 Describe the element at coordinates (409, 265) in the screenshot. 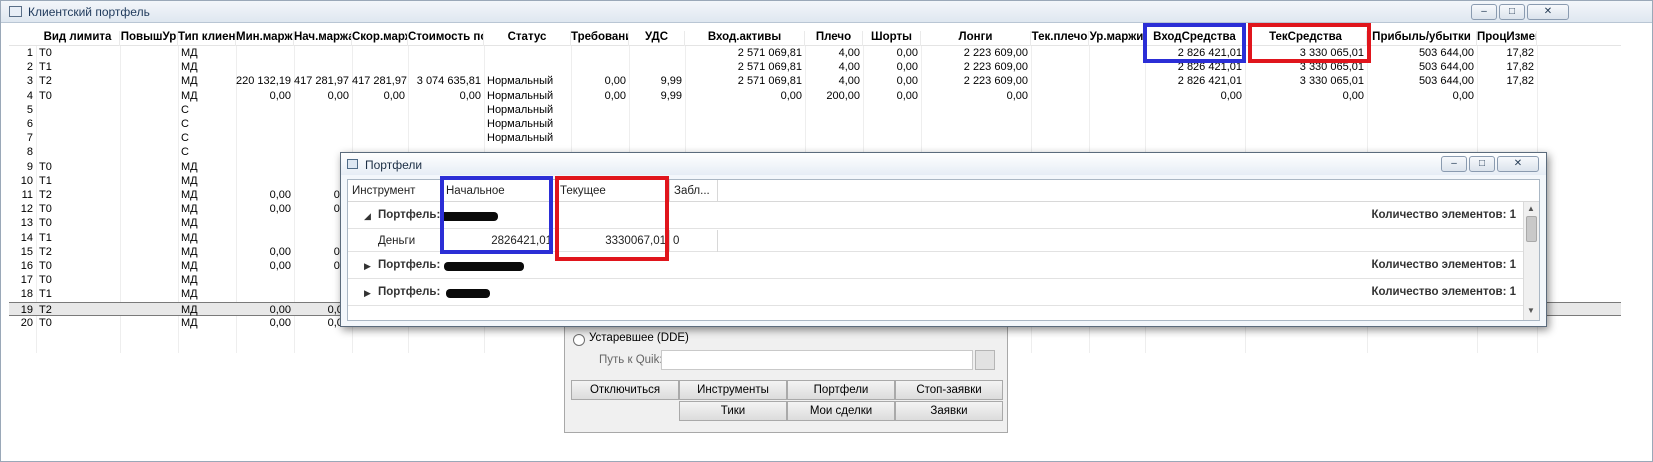

I see `group-label: Портфель:` at that location.